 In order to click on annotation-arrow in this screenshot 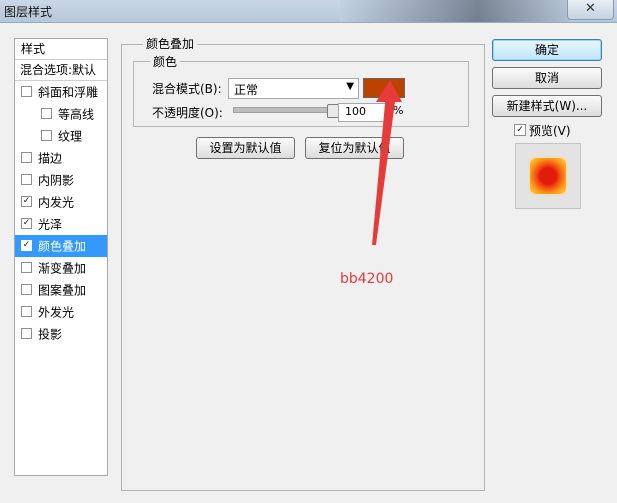, I will do `click(387, 162)`.